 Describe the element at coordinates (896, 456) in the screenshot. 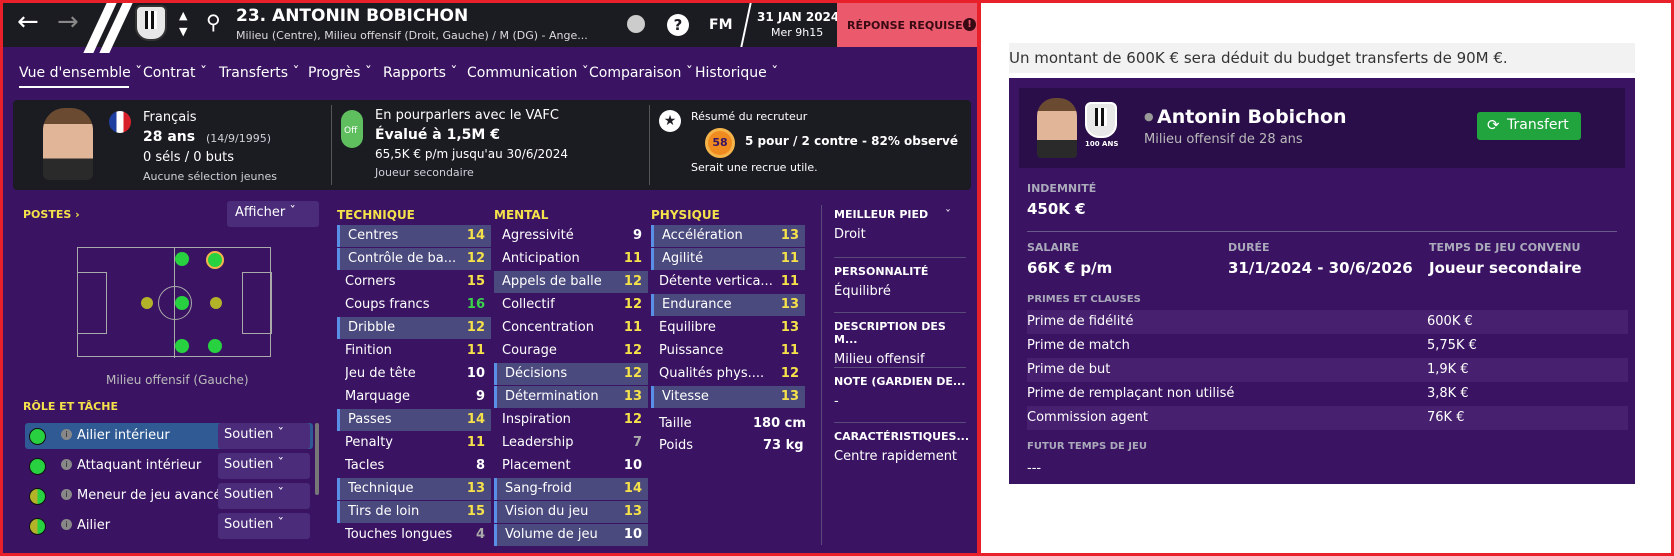

I see `side-value: Centre rapidement` at that location.